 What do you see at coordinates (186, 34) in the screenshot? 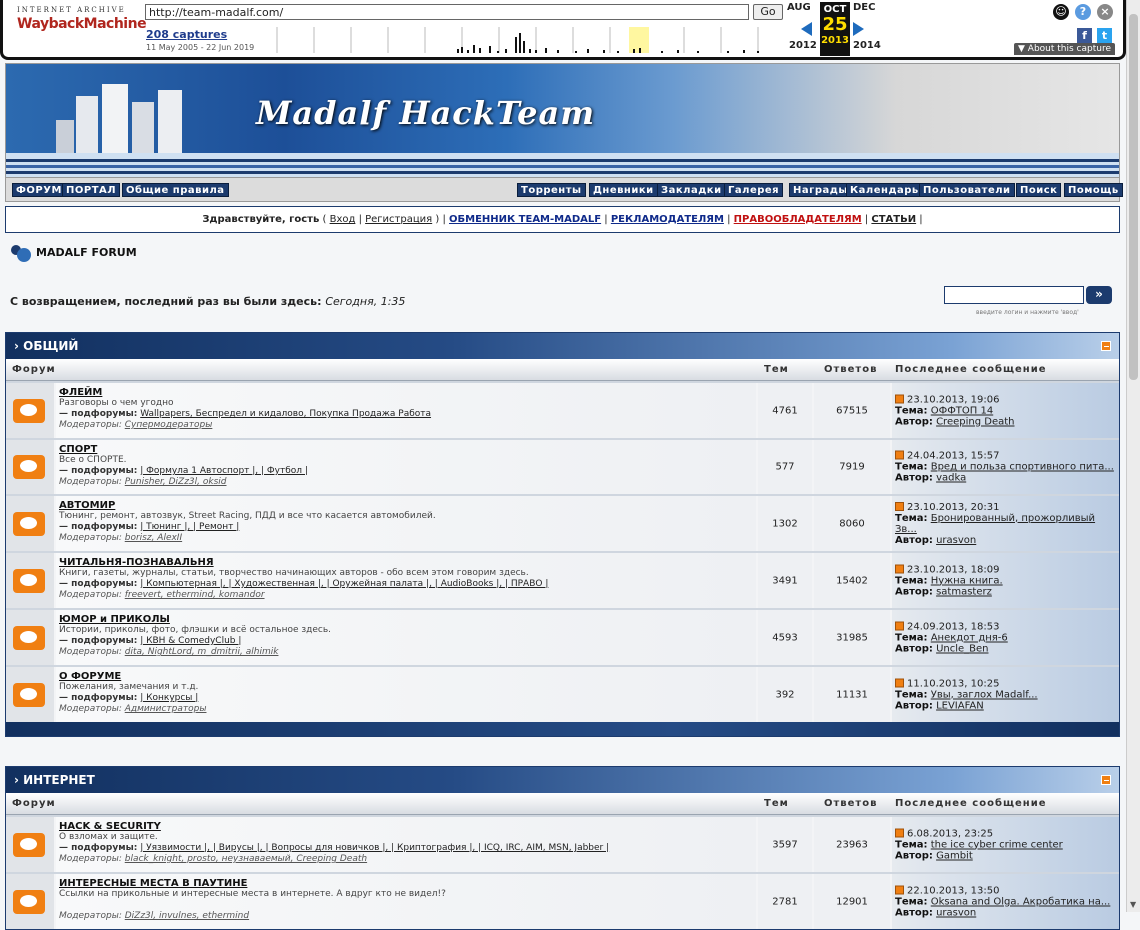
I see `wayback-captures-link: 208 captures` at bounding box center [186, 34].